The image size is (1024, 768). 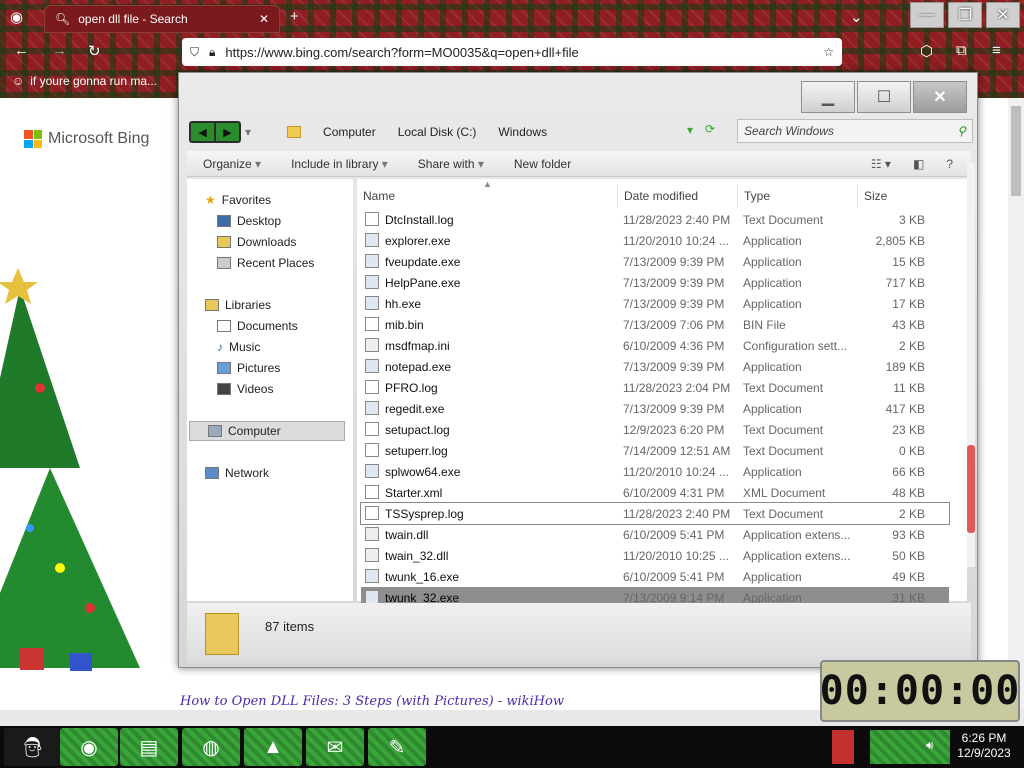 I want to click on explorer-minimize-button: ▁, so click(x=828, y=97).